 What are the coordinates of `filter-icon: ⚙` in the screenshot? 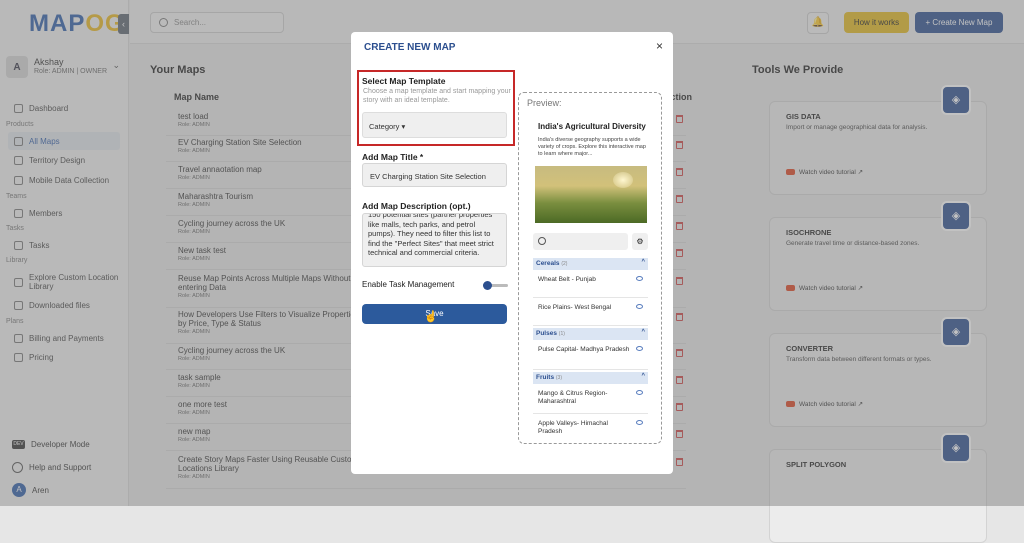 It's located at (640, 241).